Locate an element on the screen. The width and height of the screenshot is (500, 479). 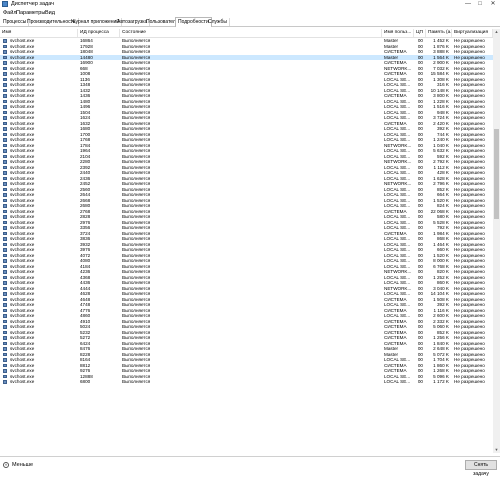
window-title: Диспетчер задач is located at coordinates (33, 4).